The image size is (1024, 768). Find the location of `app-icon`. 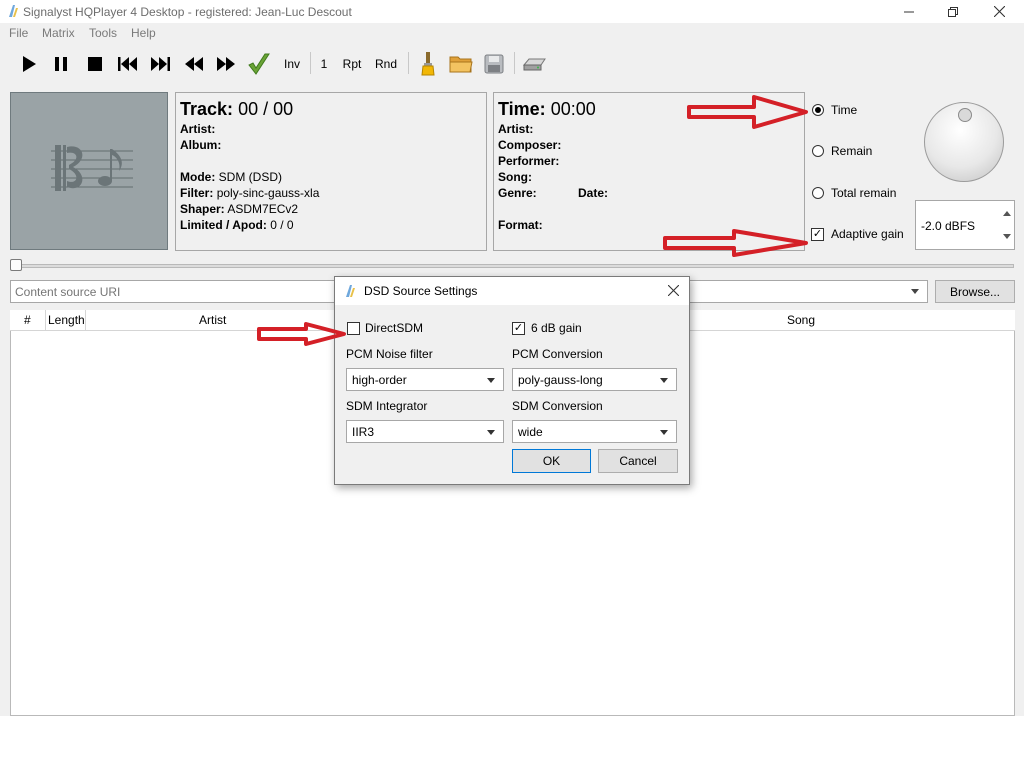

app-icon is located at coordinates (13, 11).